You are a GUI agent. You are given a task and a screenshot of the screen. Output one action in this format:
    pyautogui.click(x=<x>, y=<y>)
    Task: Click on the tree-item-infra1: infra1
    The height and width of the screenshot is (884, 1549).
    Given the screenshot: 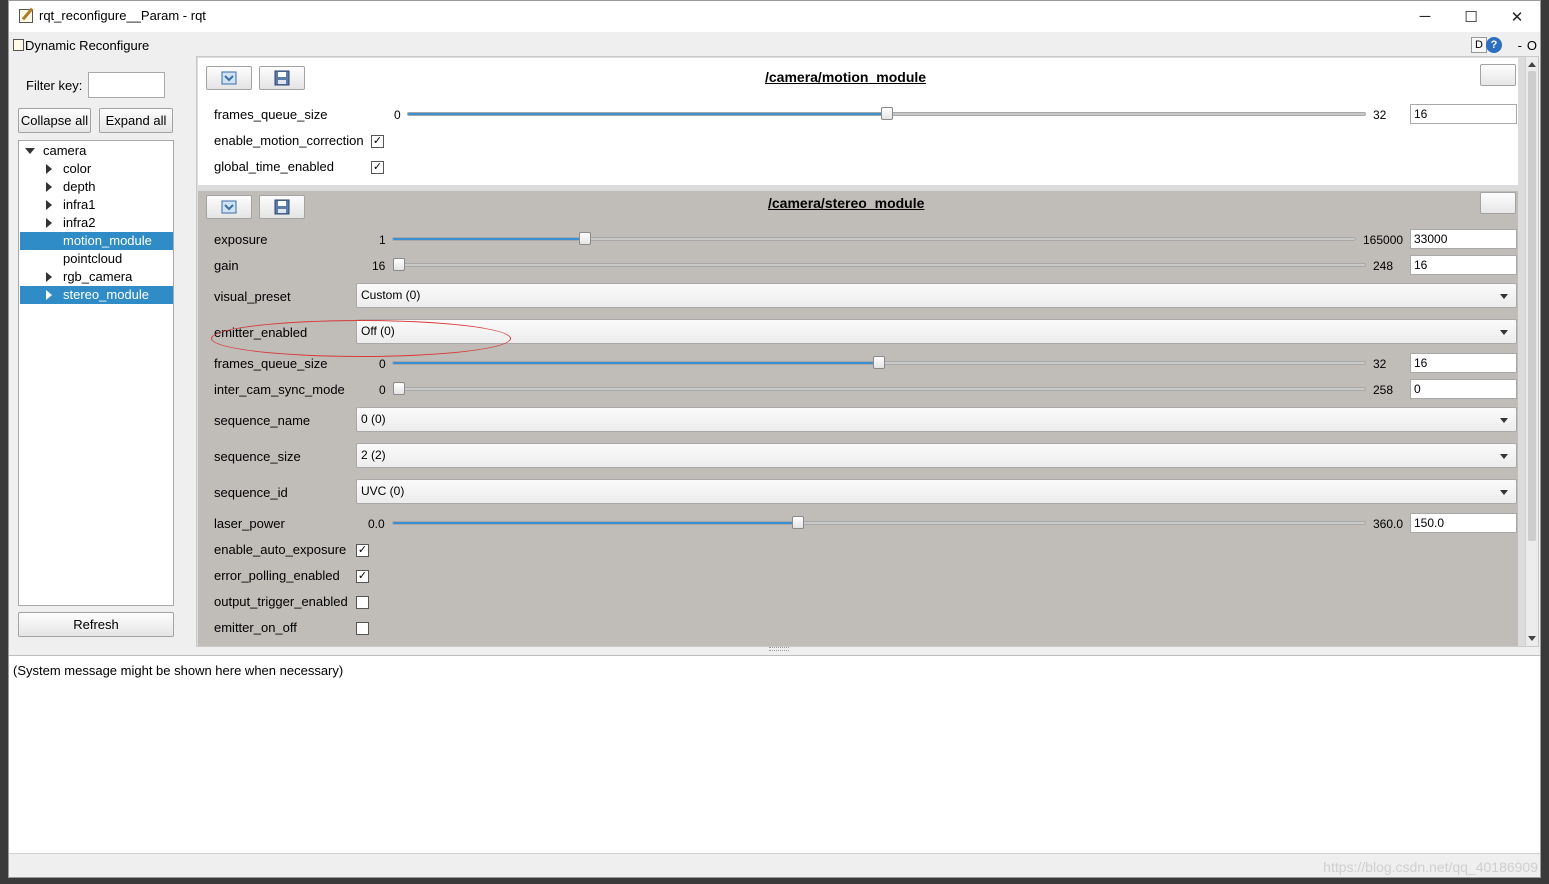 What is the action you would take?
    pyautogui.click(x=96, y=205)
    